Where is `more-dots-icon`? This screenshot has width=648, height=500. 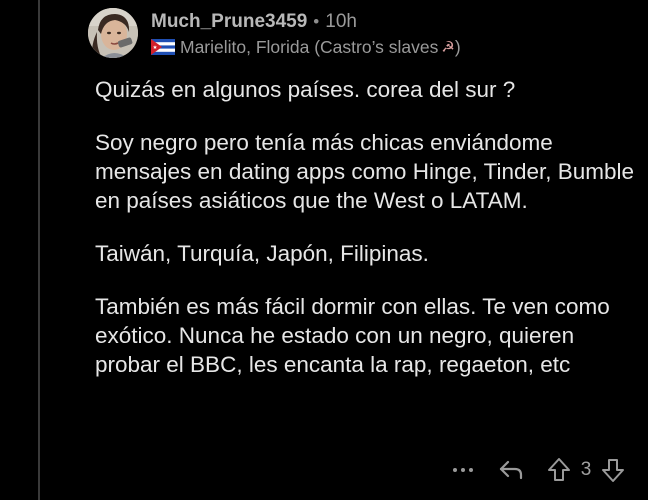 more-dots-icon is located at coordinates (463, 470).